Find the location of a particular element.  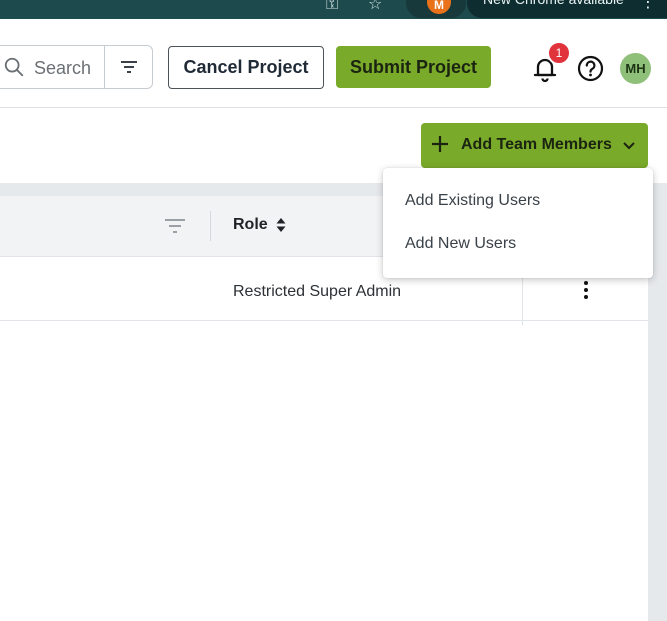

search-icon is located at coordinates (14, 67).